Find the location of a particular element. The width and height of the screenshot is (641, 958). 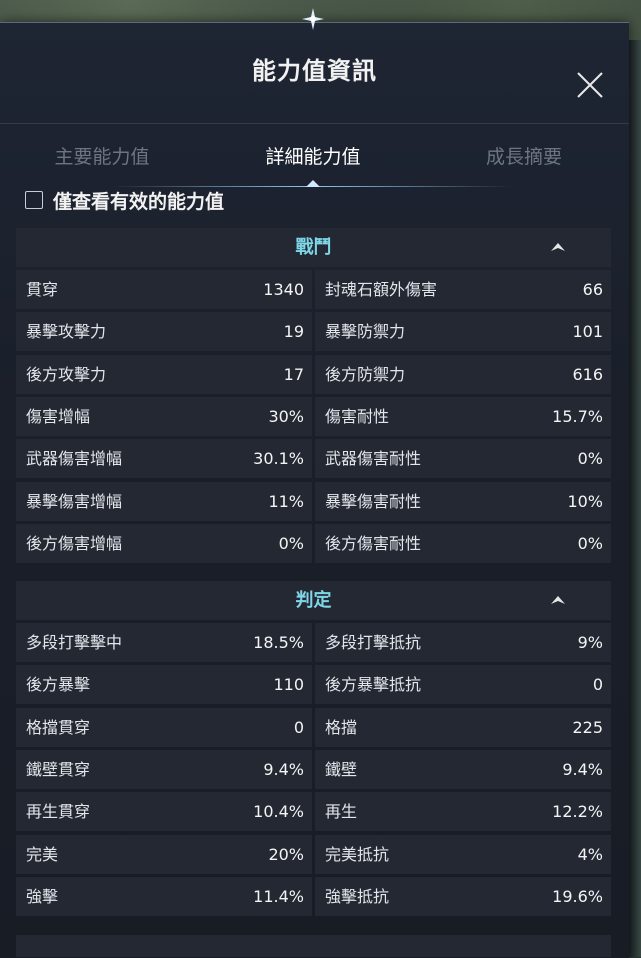

stat-row: 再生貫穿 10.4% 再生 12.2% is located at coordinates (313, 812).